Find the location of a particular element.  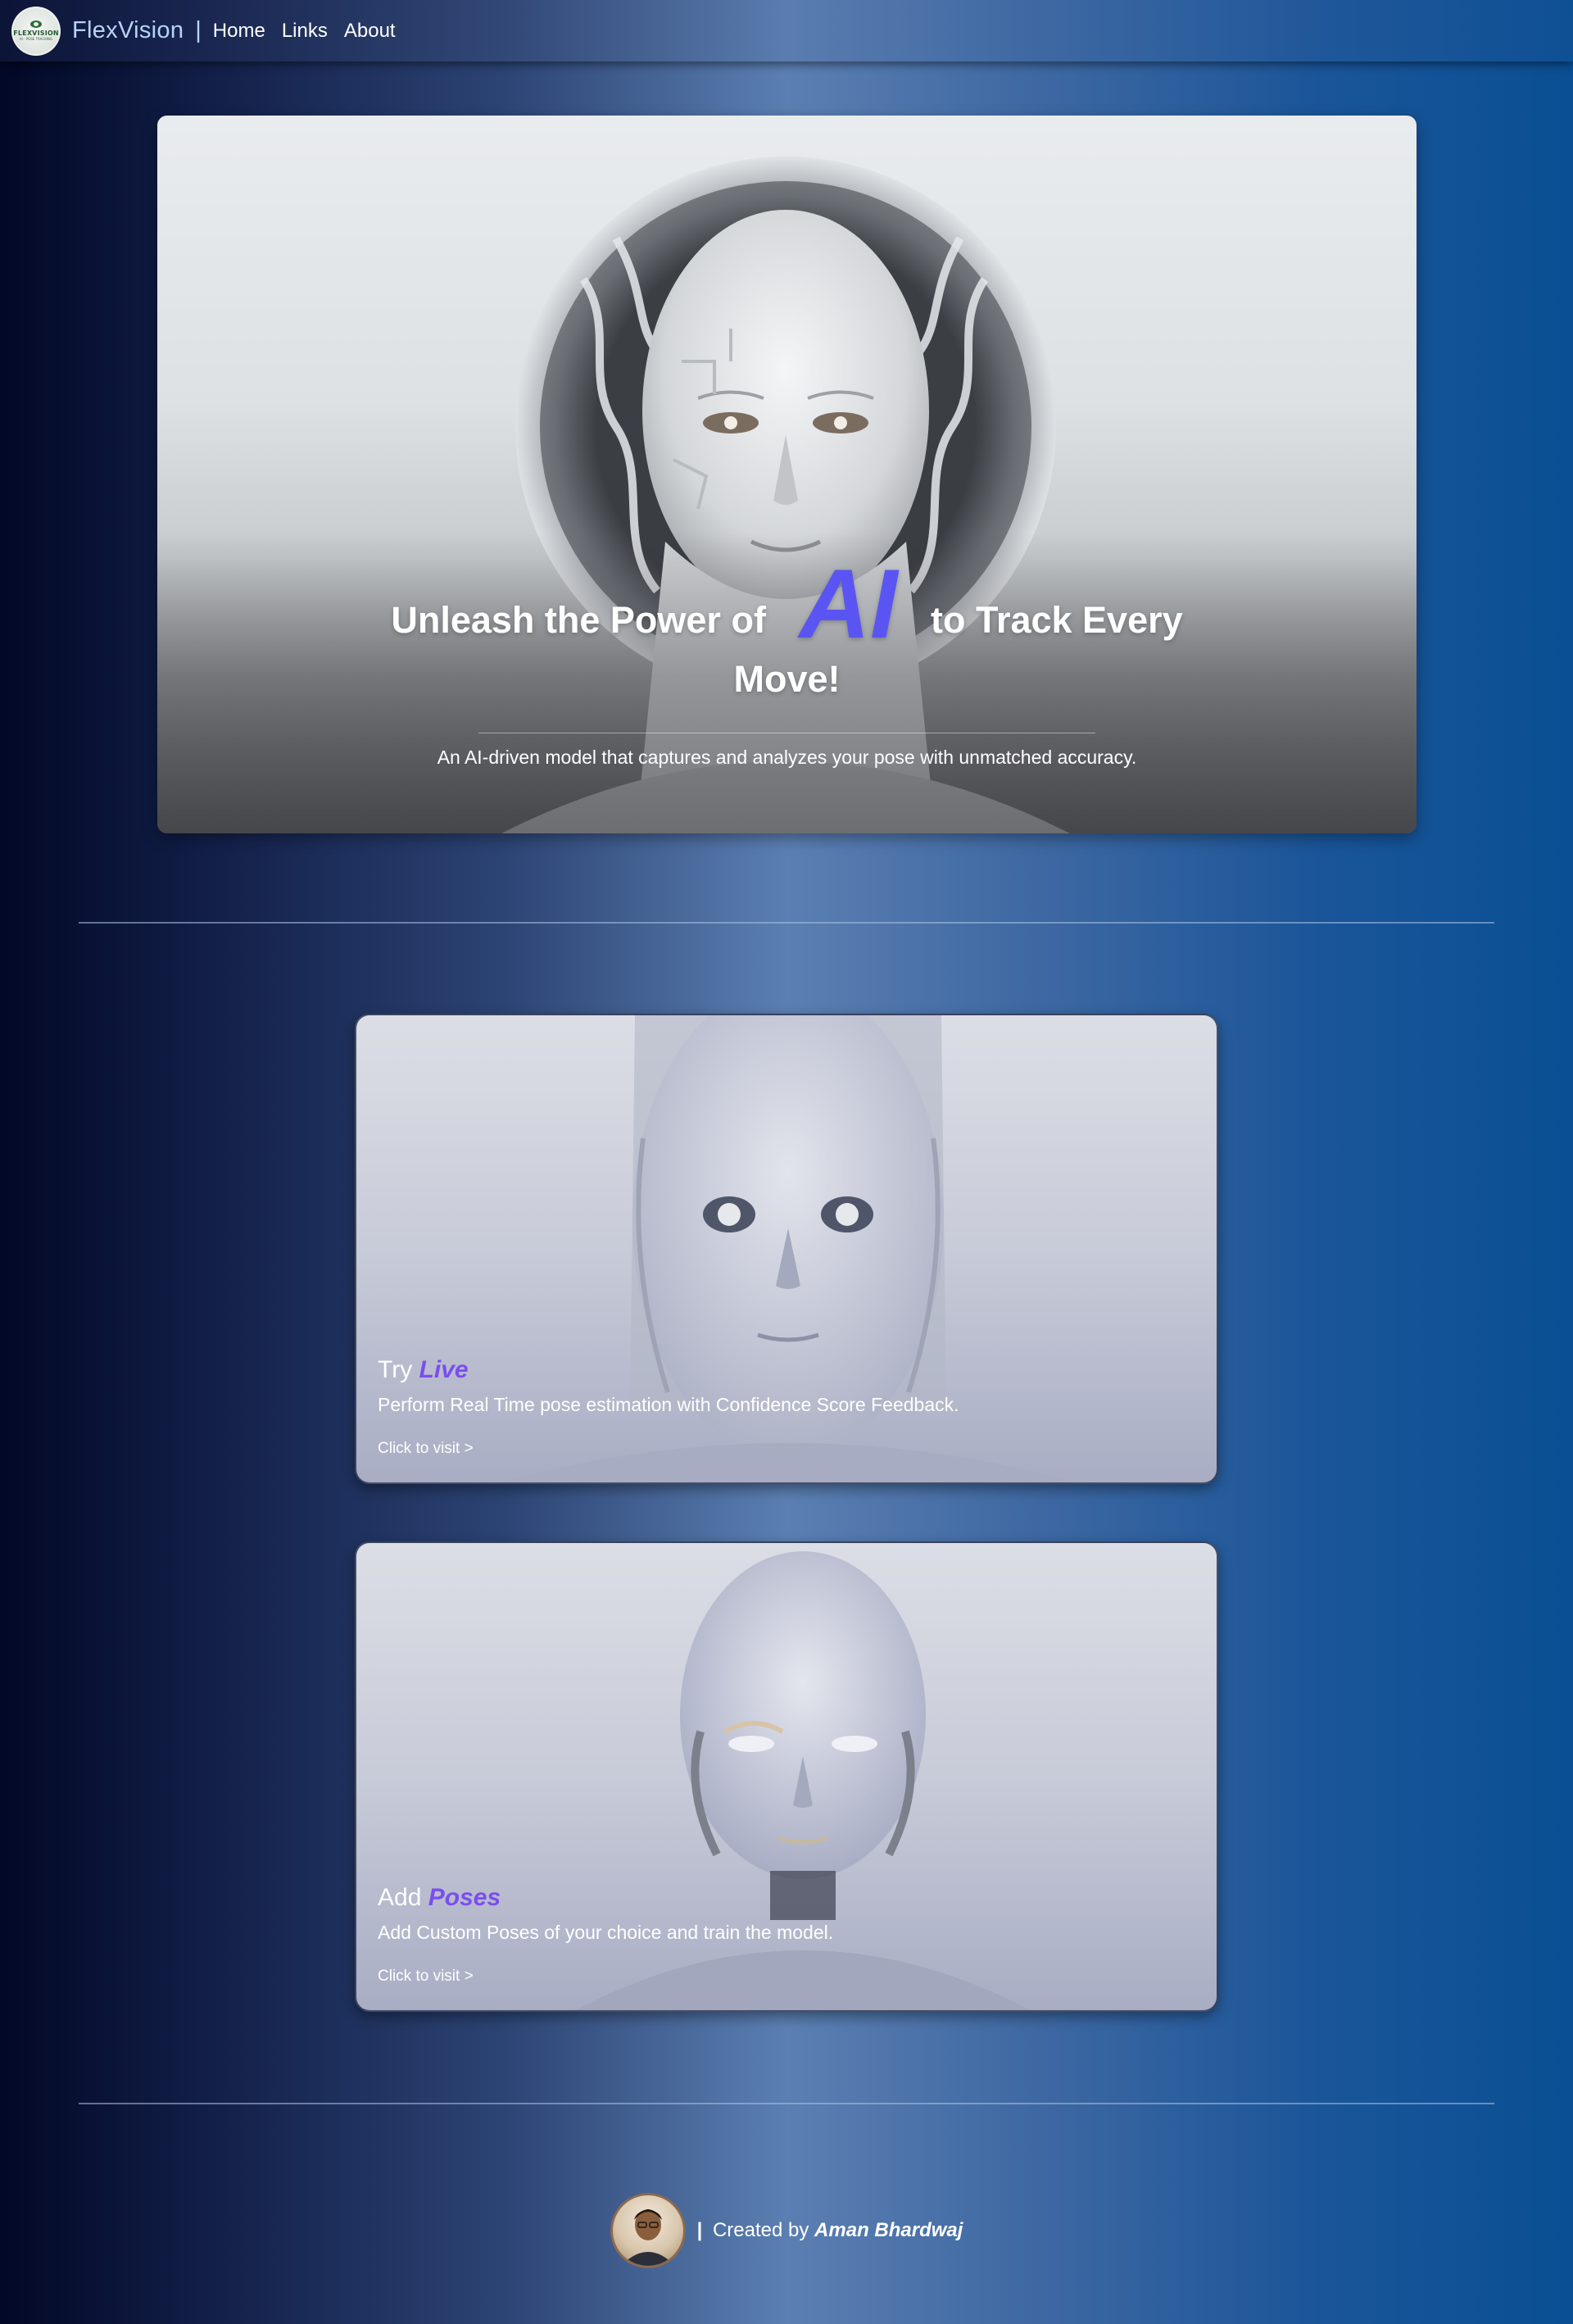

card-title: Try Live is located at coordinates (423, 1370).